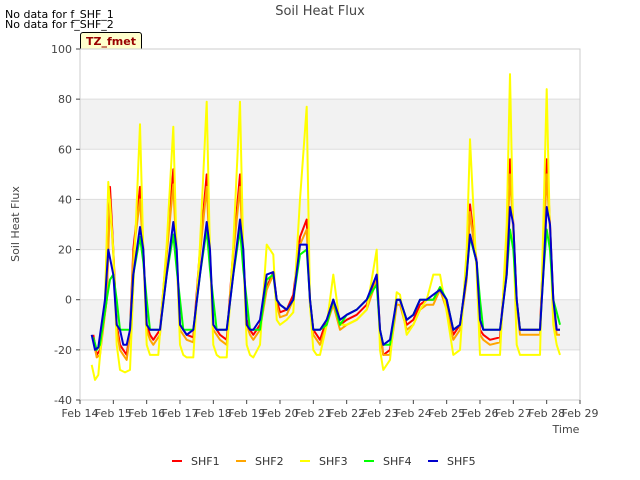  I want to click on y-tick-label: -20, so click(63, 350).